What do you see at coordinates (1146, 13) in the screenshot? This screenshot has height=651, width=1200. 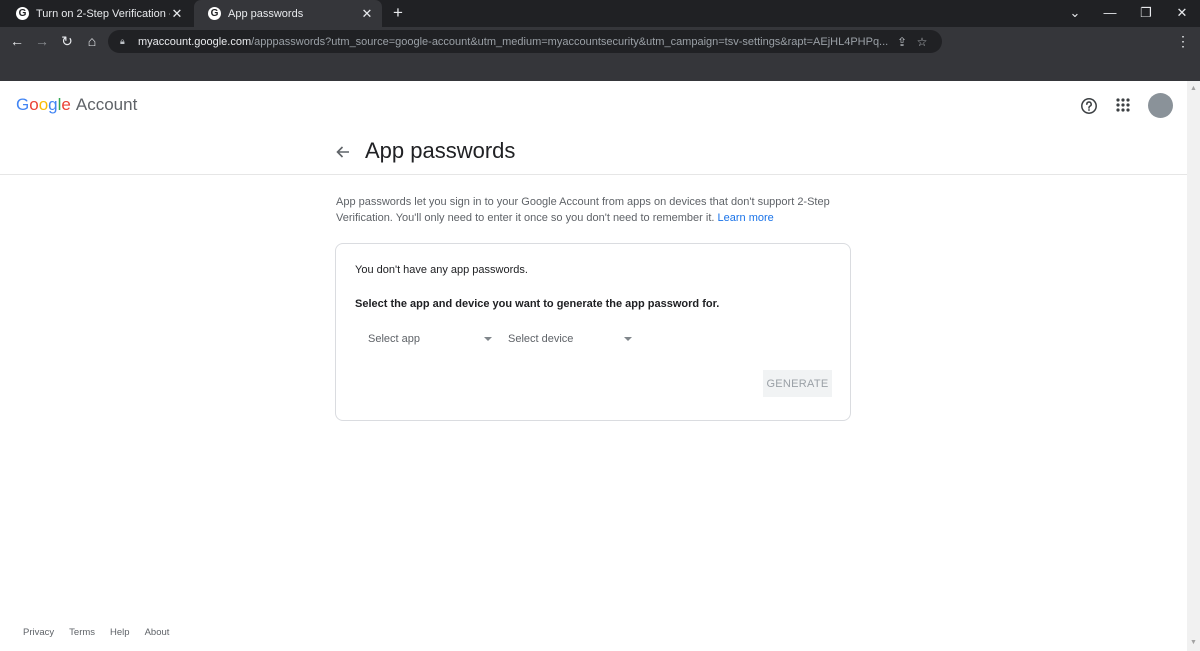 I see `maximize-window-button: ❐` at bounding box center [1146, 13].